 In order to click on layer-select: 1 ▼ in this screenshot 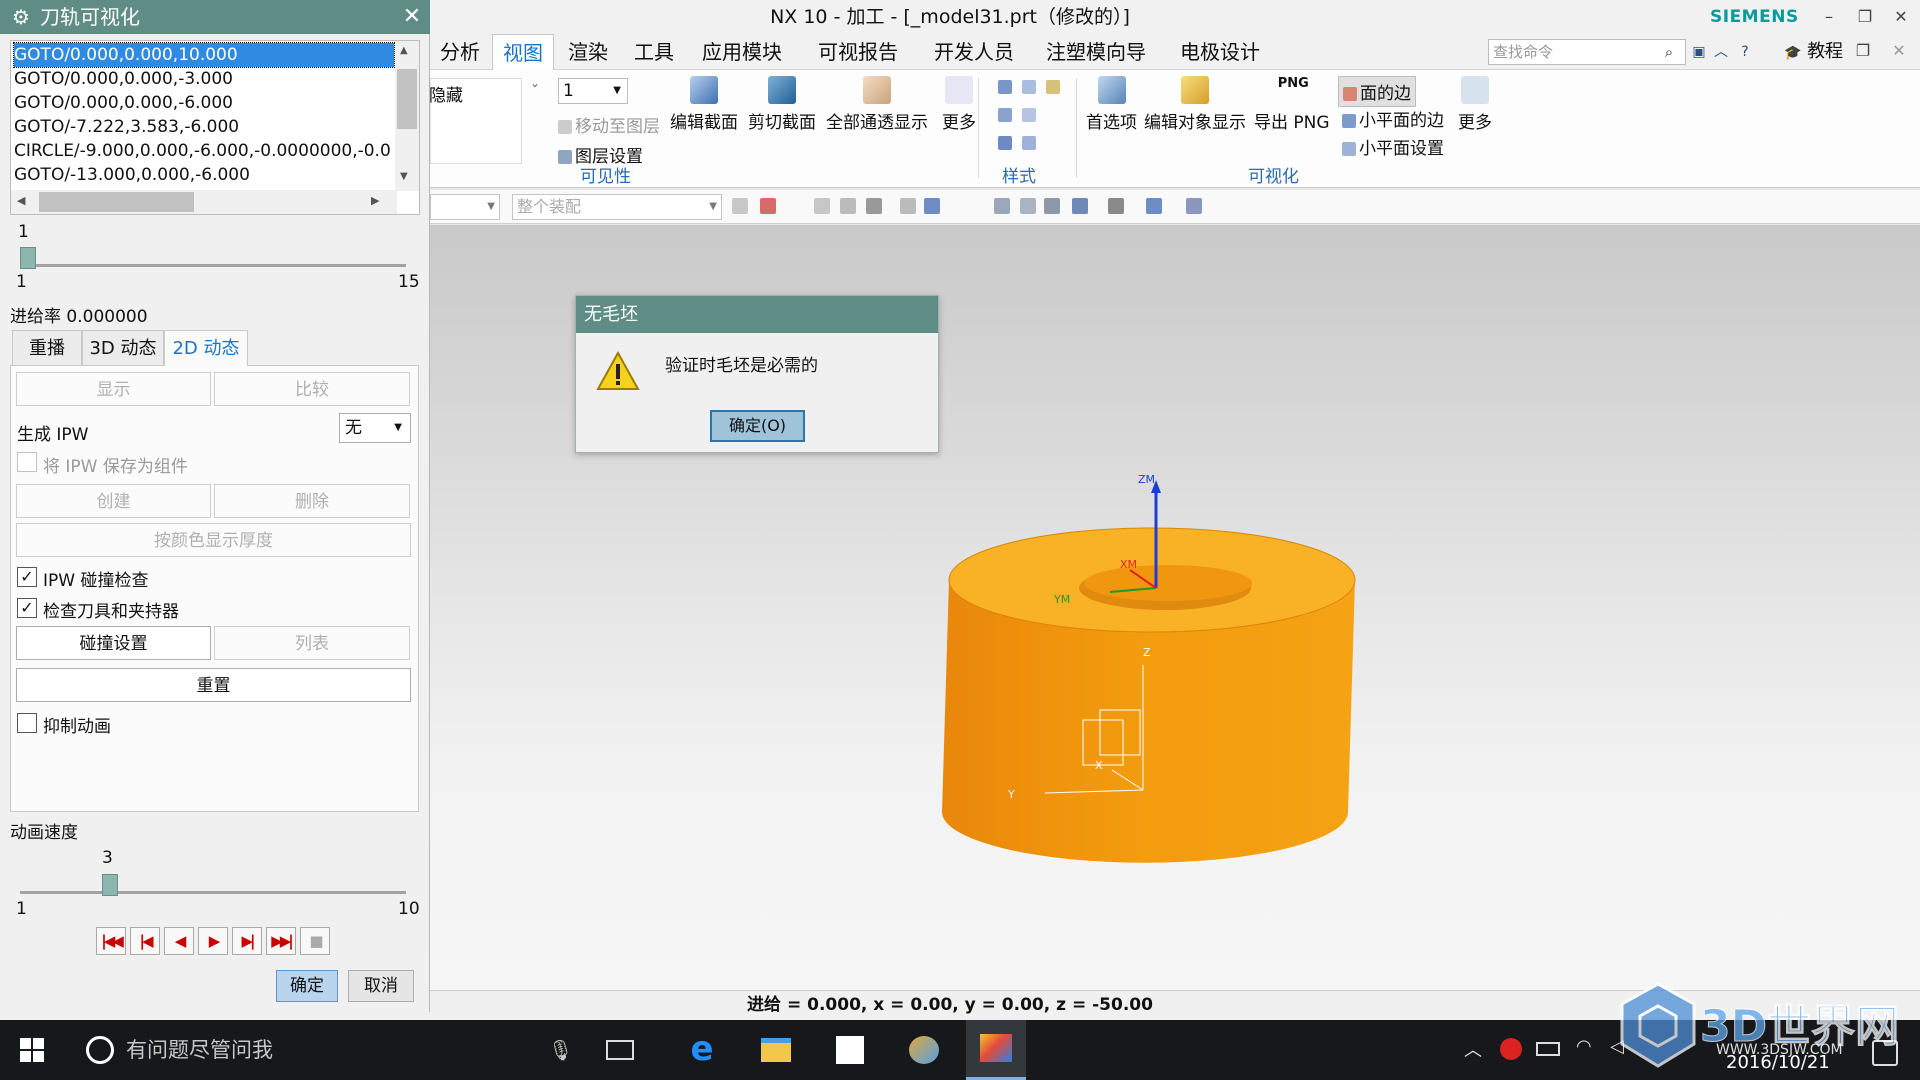, I will do `click(593, 91)`.